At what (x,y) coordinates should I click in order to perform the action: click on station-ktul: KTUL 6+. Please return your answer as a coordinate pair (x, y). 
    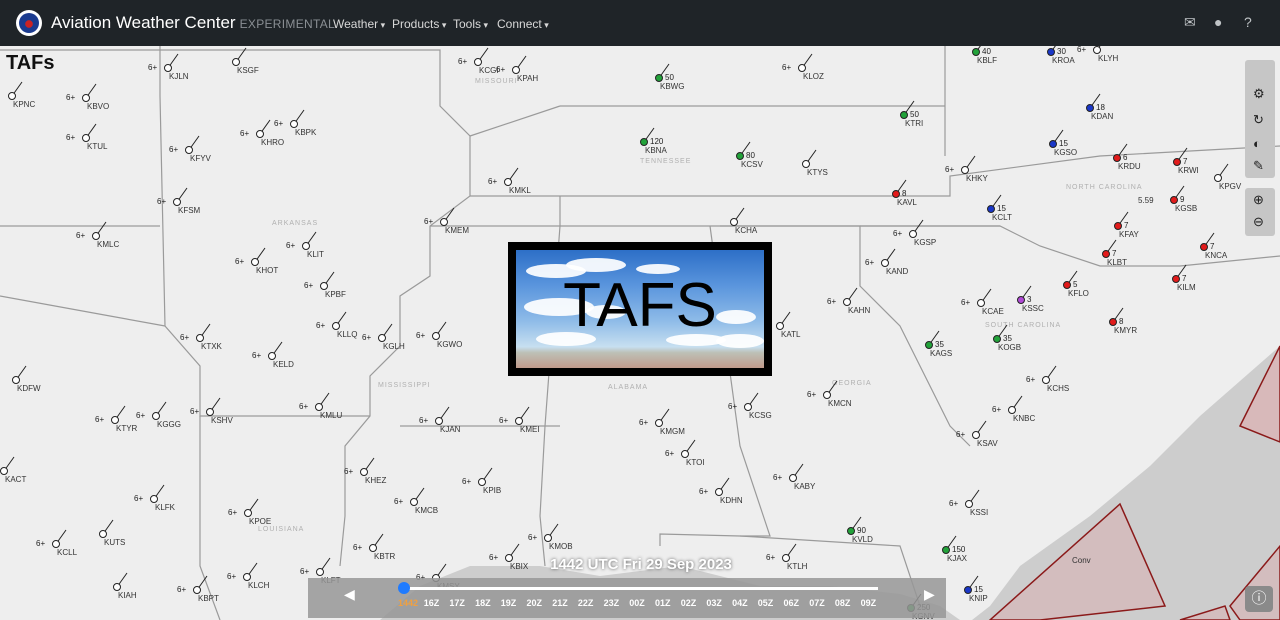
    Looking at the image, I should click on (87, 137).